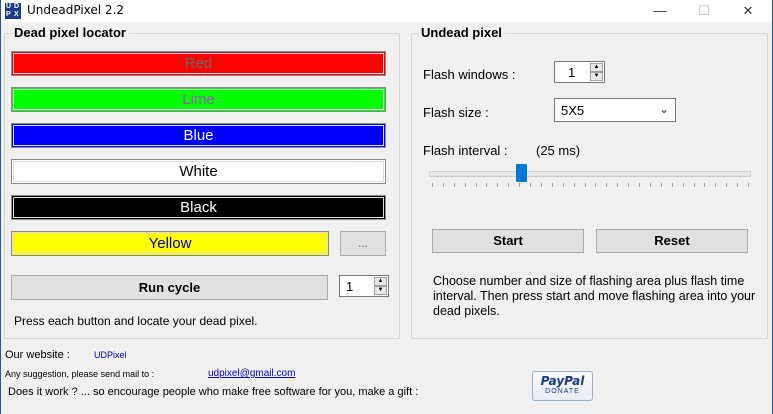 This screenshot has width=773, height=414. I want to click on yellow-button: Yellow, so click(170, 243).